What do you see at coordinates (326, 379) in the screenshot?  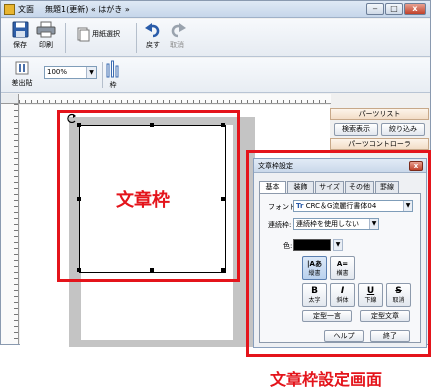 I see `dialog-annotation: 文章枠設定画面` at bounding box center [326, 379].